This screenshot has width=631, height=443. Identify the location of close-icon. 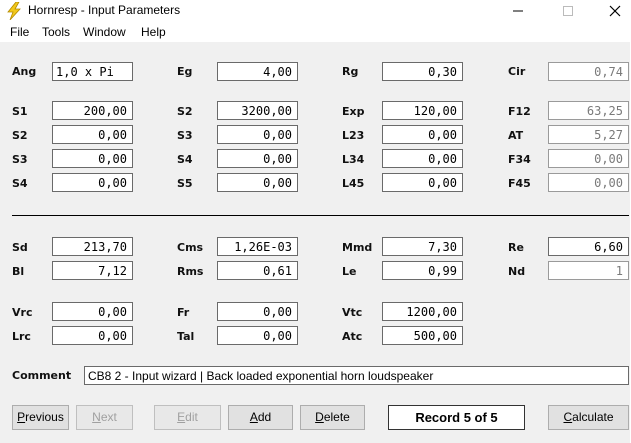
(615, 11).